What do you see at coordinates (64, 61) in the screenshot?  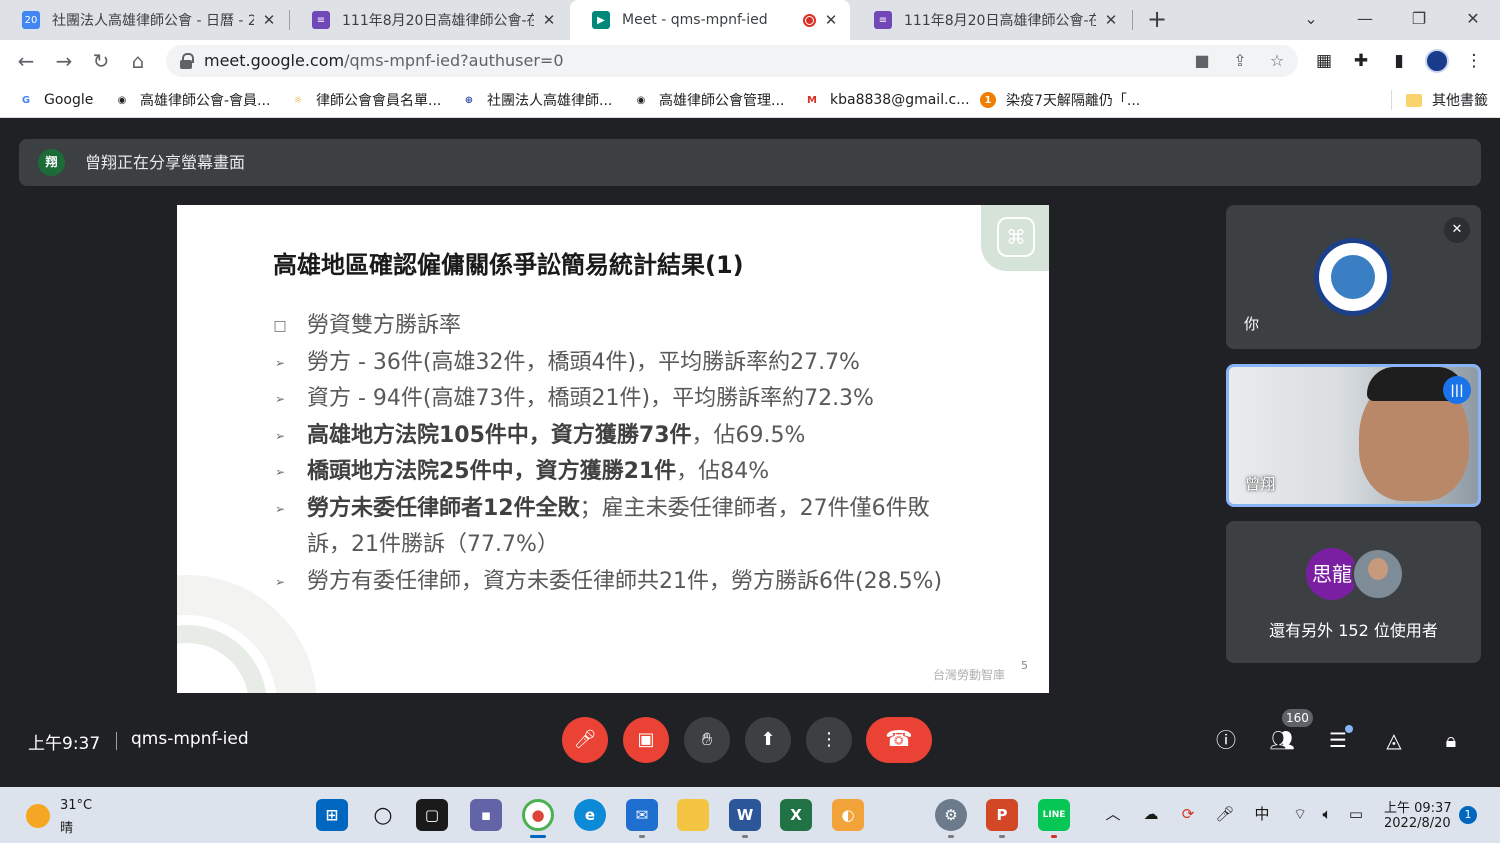 I see `forward-button: →` at bounding box center [64, 61].